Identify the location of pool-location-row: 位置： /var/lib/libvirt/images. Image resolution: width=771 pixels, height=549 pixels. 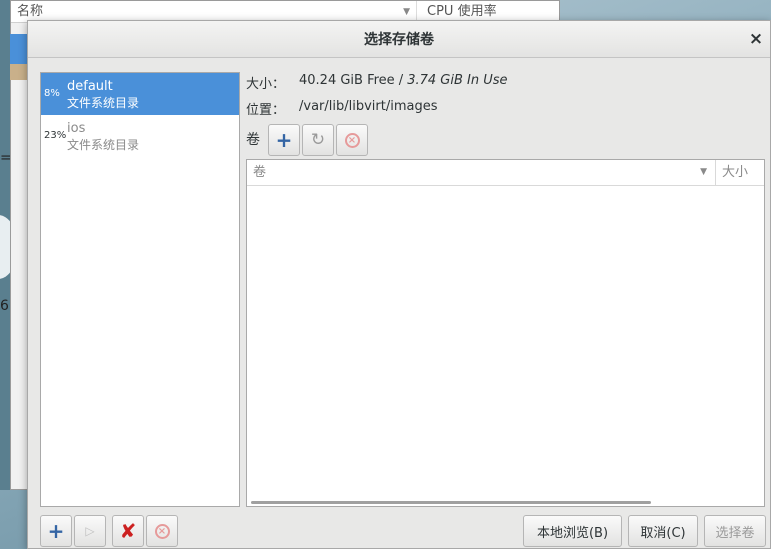
(342, 108).